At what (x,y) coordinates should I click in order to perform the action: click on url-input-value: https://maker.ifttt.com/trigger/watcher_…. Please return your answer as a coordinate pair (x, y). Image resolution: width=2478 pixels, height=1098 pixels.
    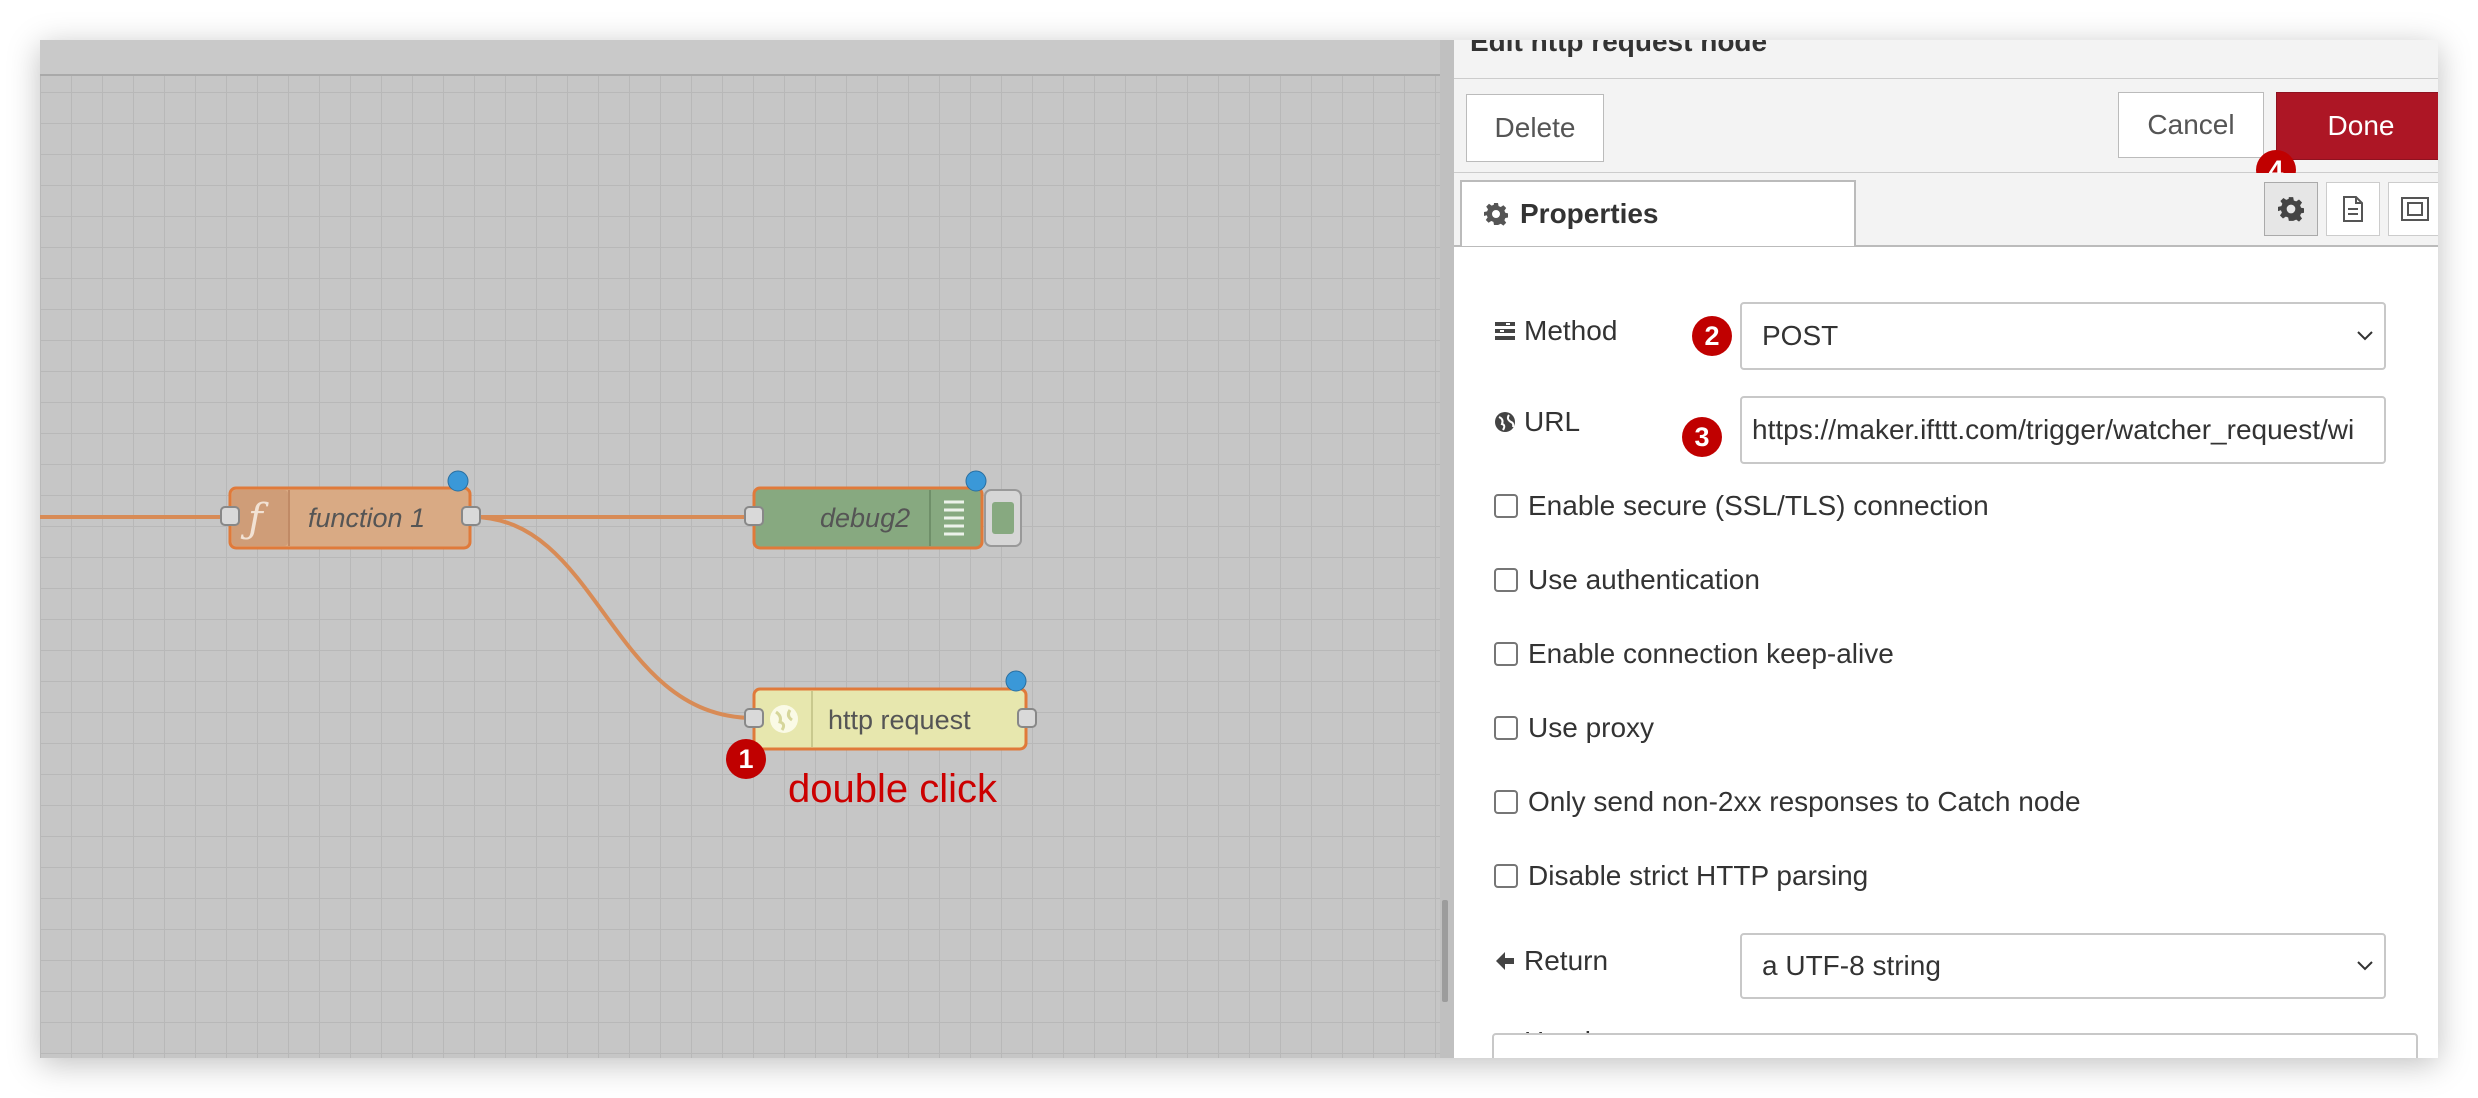
    Looking at the image, I should click on (2053, 429).